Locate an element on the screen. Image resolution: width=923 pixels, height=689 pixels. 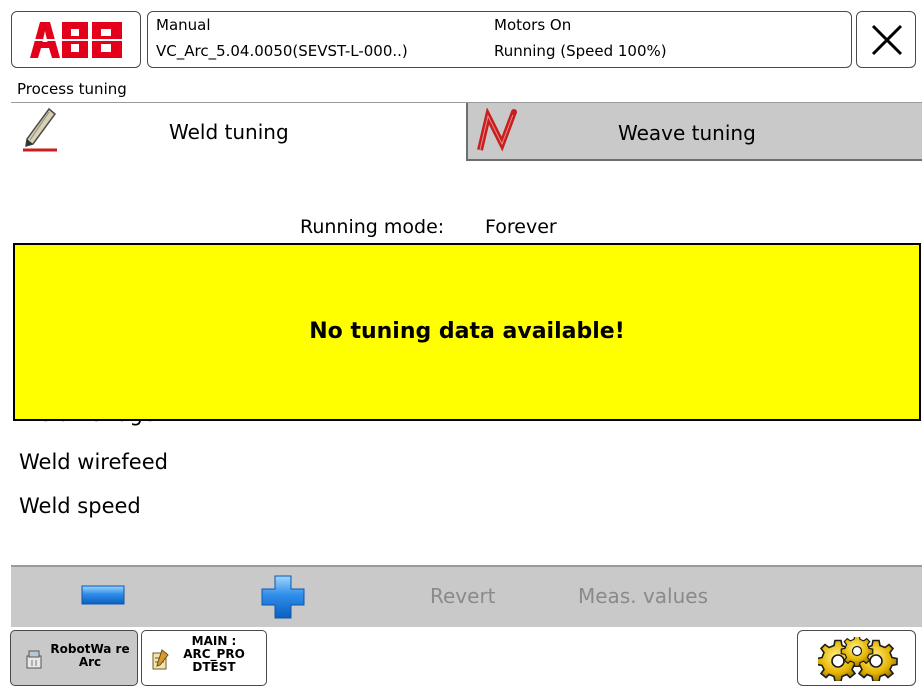
pencil-icon is located at coordinates (40, 129).